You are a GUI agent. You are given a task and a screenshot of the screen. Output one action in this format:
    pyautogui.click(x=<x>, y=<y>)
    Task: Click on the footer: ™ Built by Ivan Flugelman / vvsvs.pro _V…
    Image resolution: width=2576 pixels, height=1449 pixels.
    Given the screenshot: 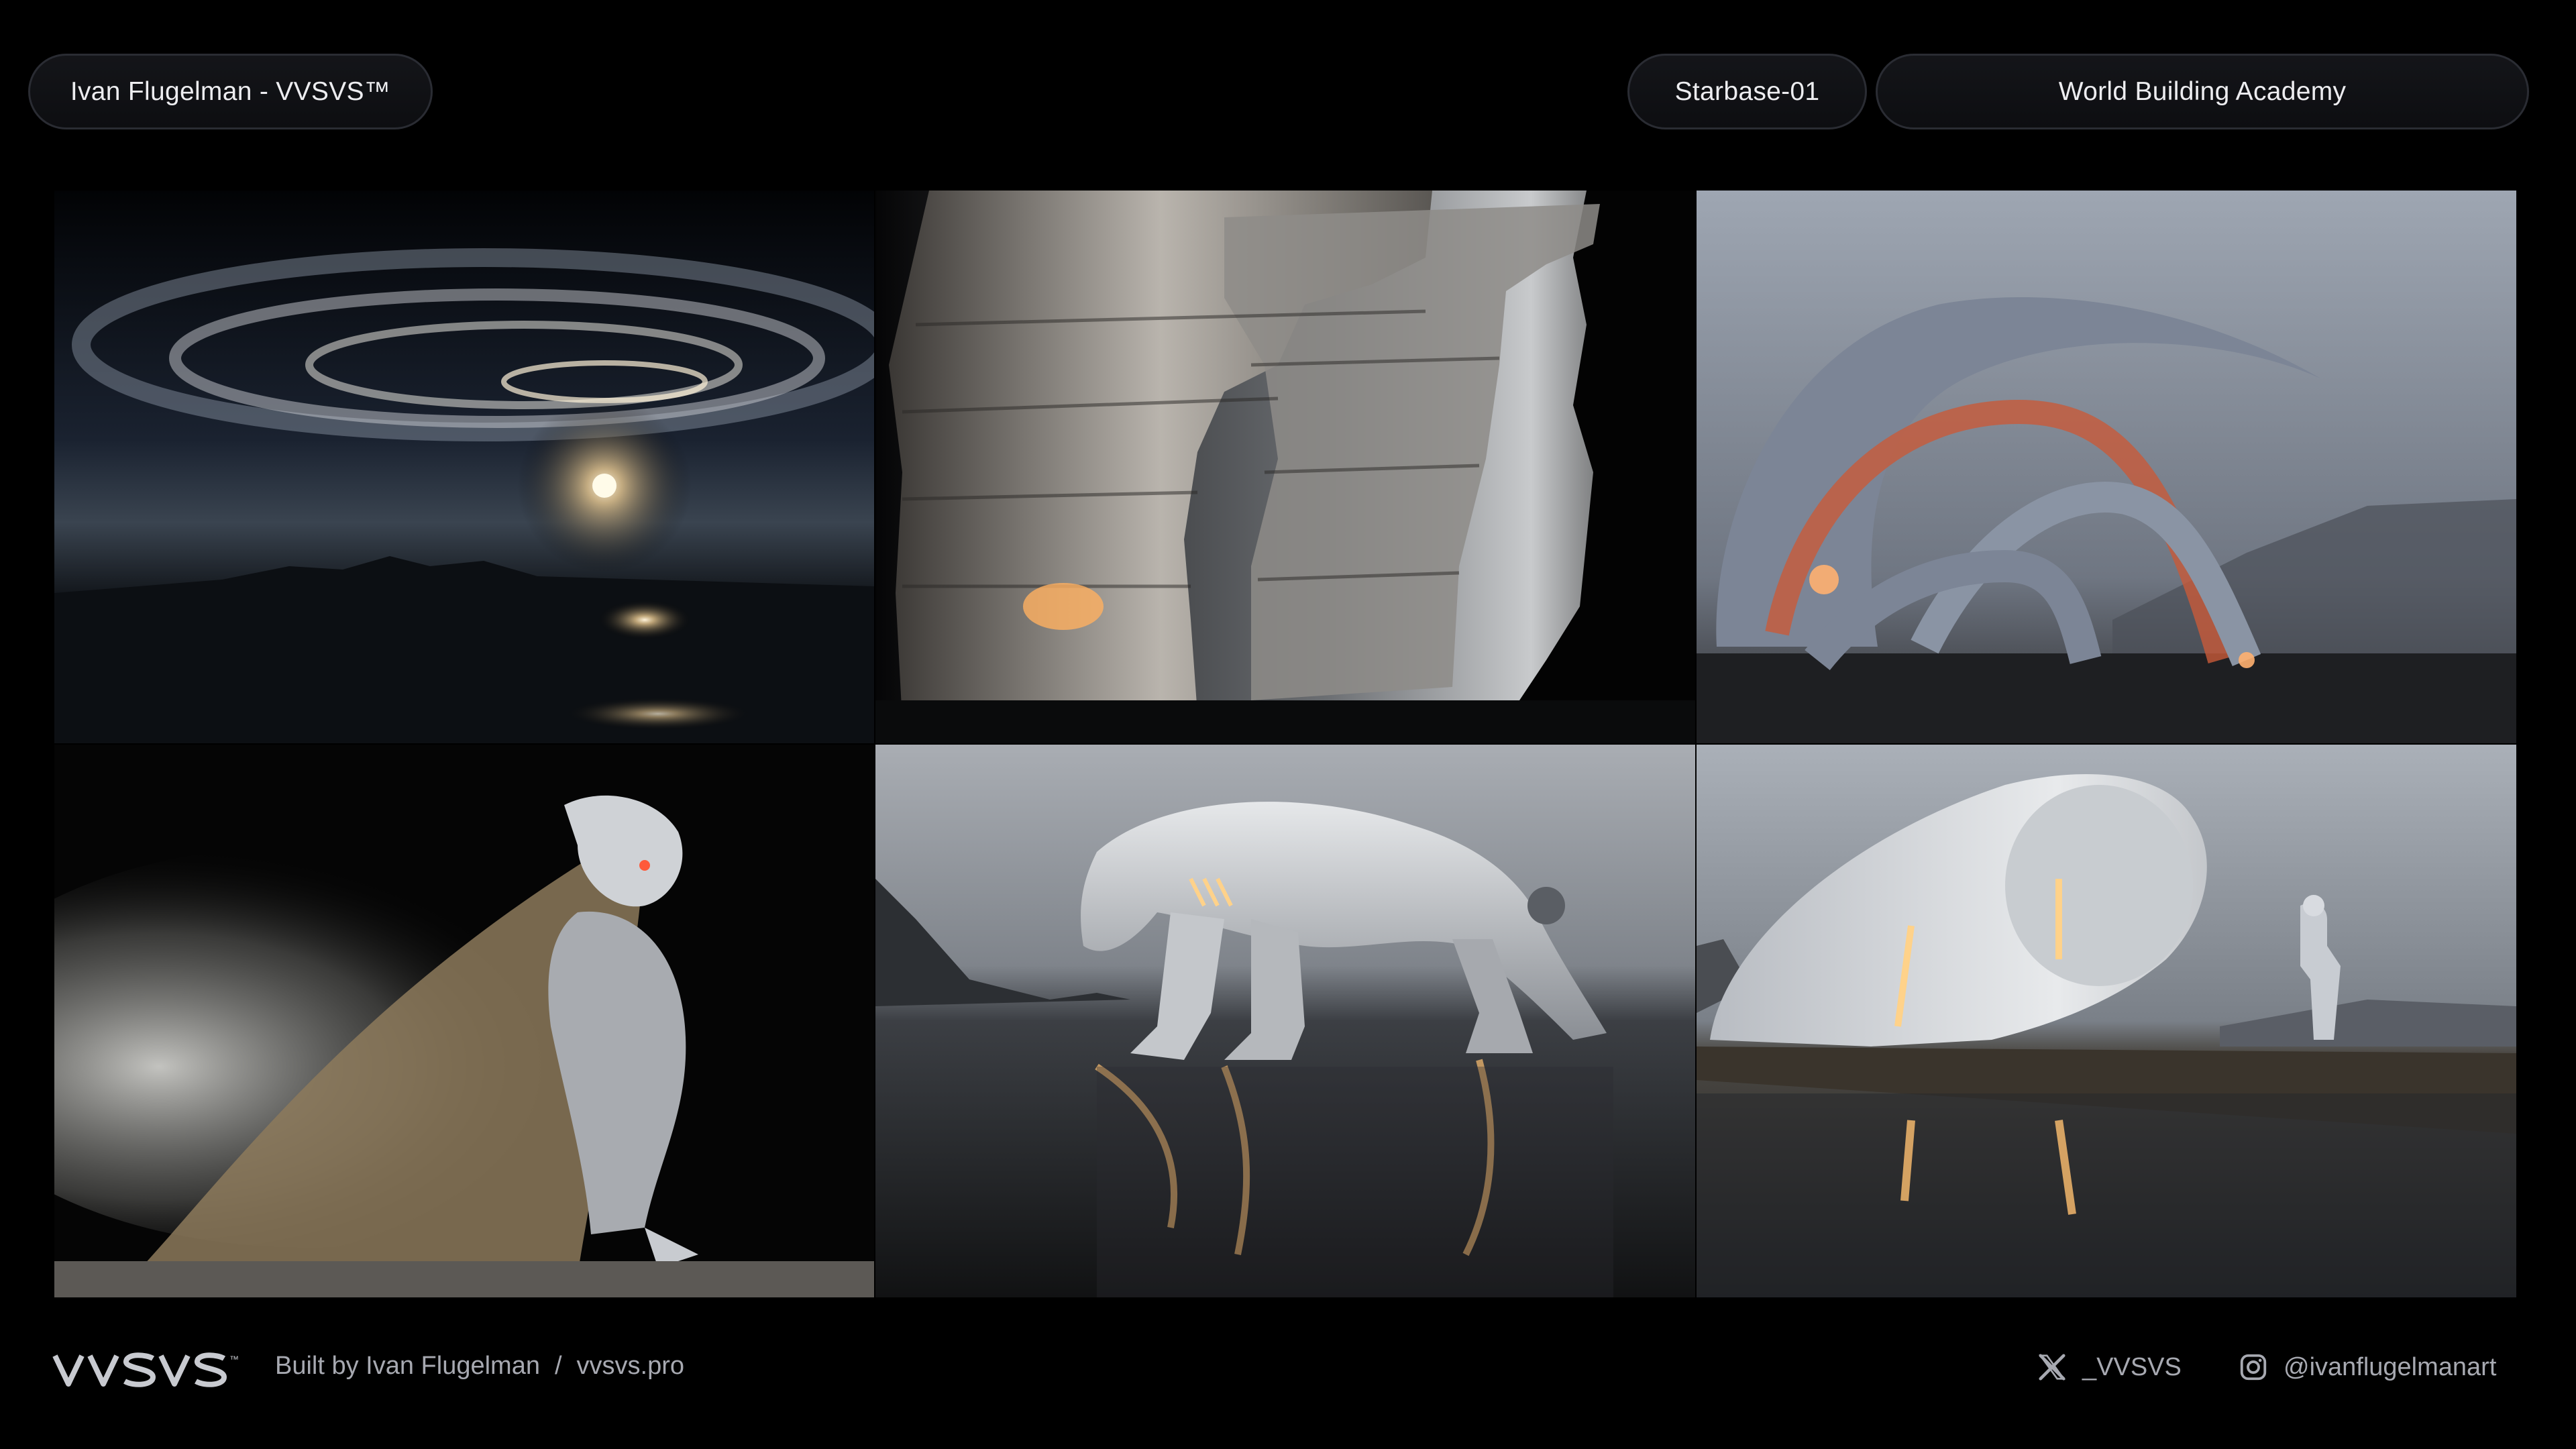 What is the action you would take?
    pyautogui.click(x=1288, y=1371)
    